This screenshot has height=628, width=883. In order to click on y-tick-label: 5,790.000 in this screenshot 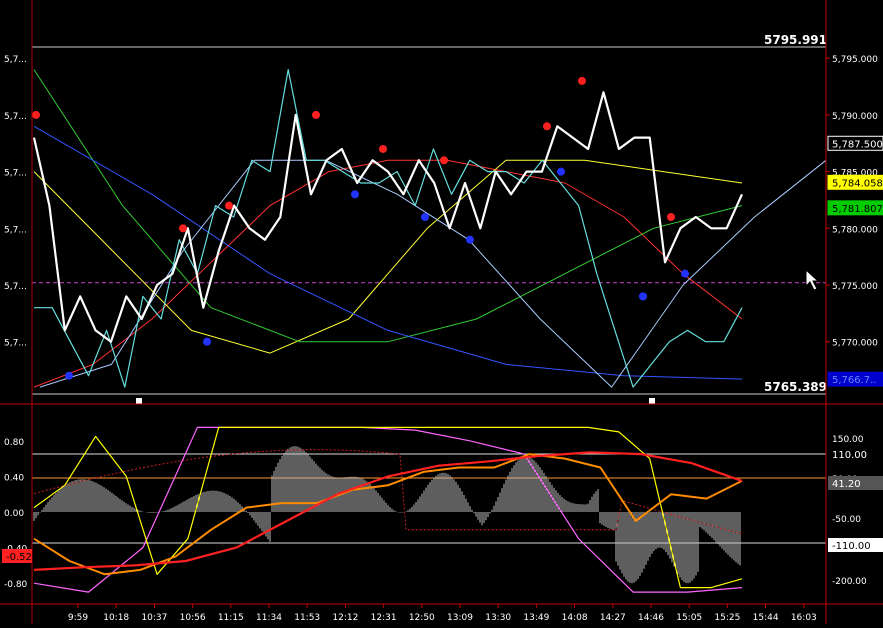, I will do `click(855, 117)`.